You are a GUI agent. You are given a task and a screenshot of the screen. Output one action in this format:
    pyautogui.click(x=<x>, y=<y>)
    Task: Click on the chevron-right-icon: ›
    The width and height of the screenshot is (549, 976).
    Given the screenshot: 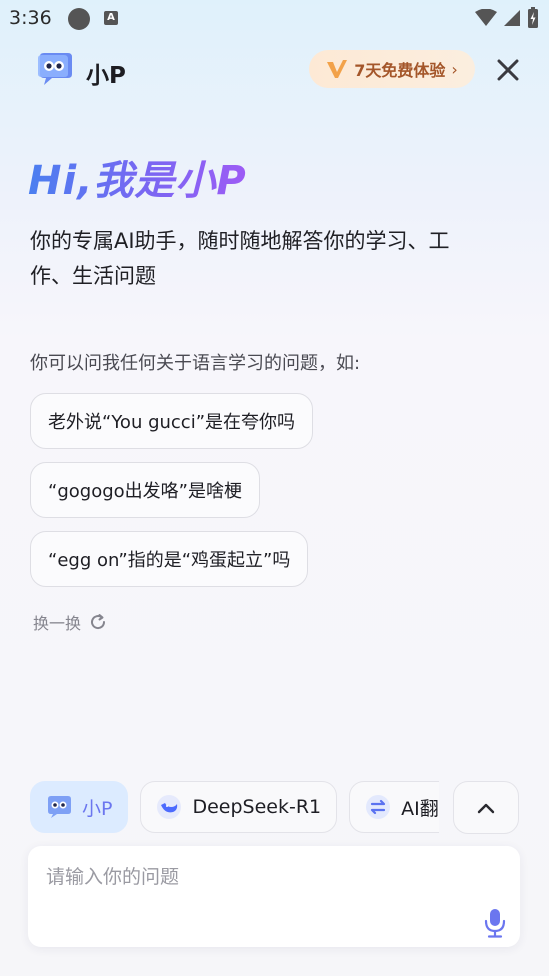 What is the action you would take?
    pyautogui.click(x=454, y=69)
    